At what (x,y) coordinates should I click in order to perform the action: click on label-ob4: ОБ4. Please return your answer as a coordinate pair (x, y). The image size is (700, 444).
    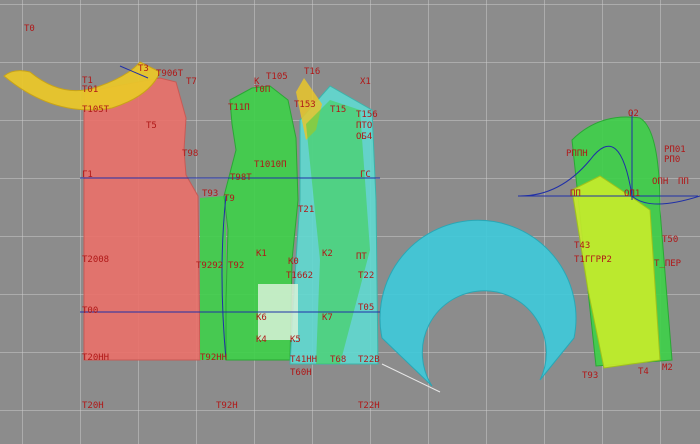
    Looking at the image, I should click on (364, 137).